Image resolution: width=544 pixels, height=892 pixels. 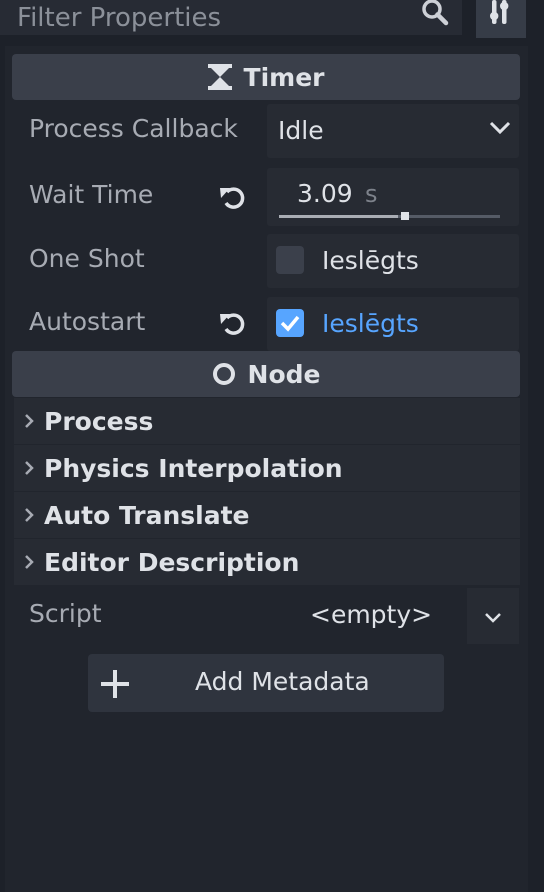 I want to click on filter-properties-input, so click(x=231, y=17).